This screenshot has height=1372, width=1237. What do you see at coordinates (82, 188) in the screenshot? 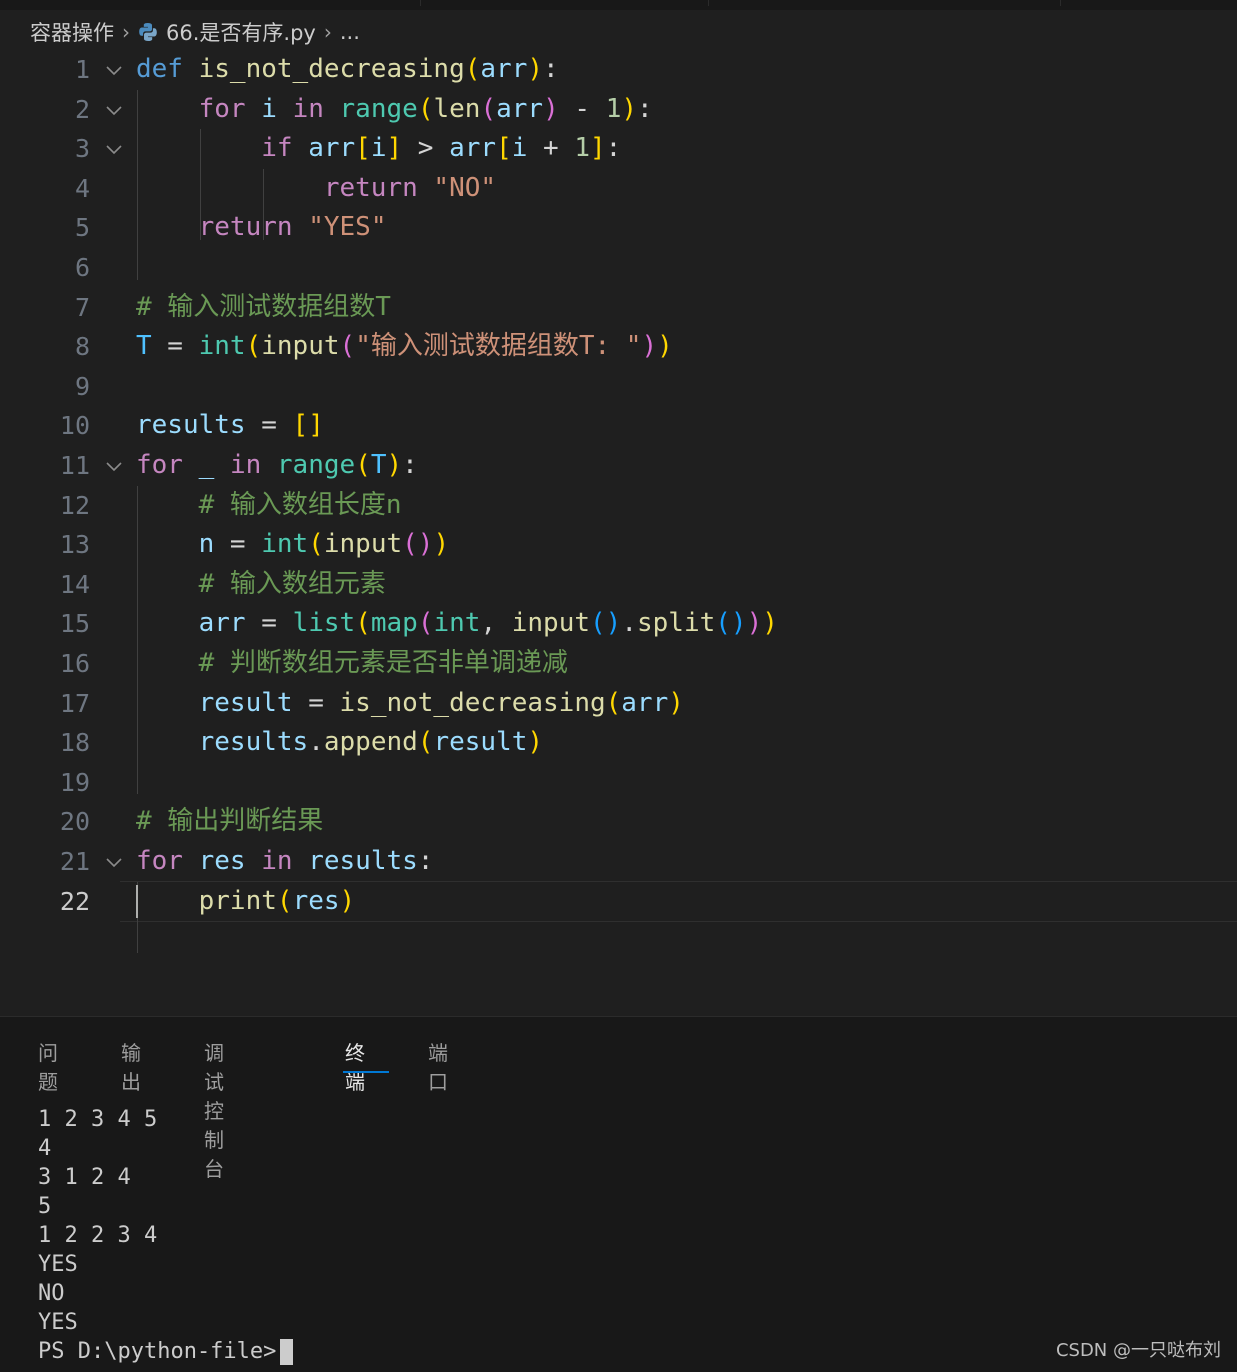
I see `line-number: 4` at bounding box center [82, 188].